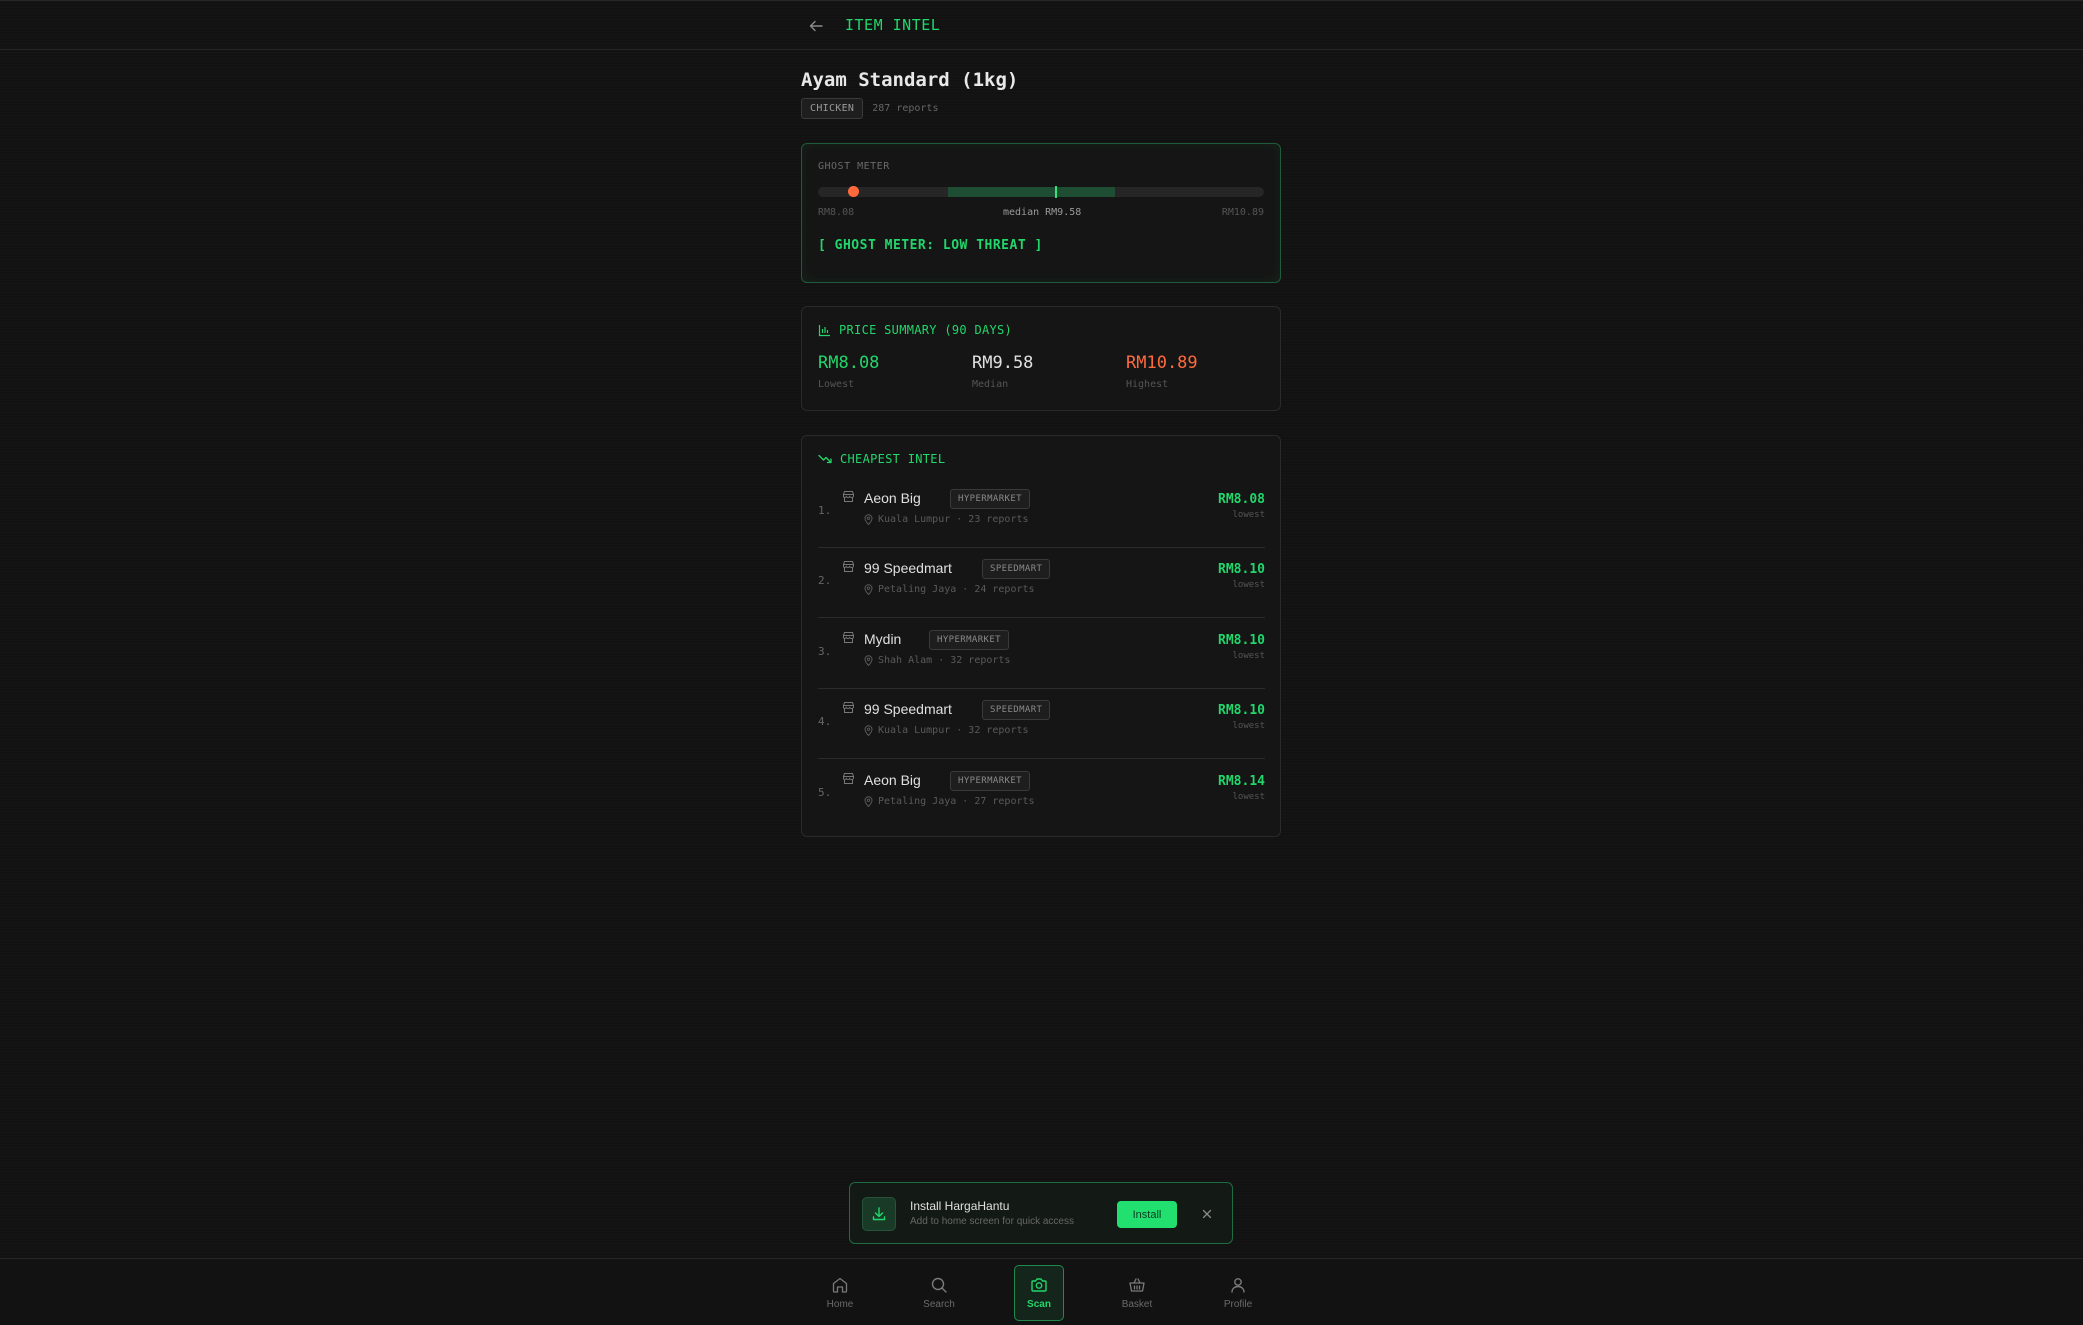 The image size is (2083, 1325). What do you see at coordinates (1241, 499) in the screenshot?
I see `store-price: RM8.08` at bounding box center [1241, 499].